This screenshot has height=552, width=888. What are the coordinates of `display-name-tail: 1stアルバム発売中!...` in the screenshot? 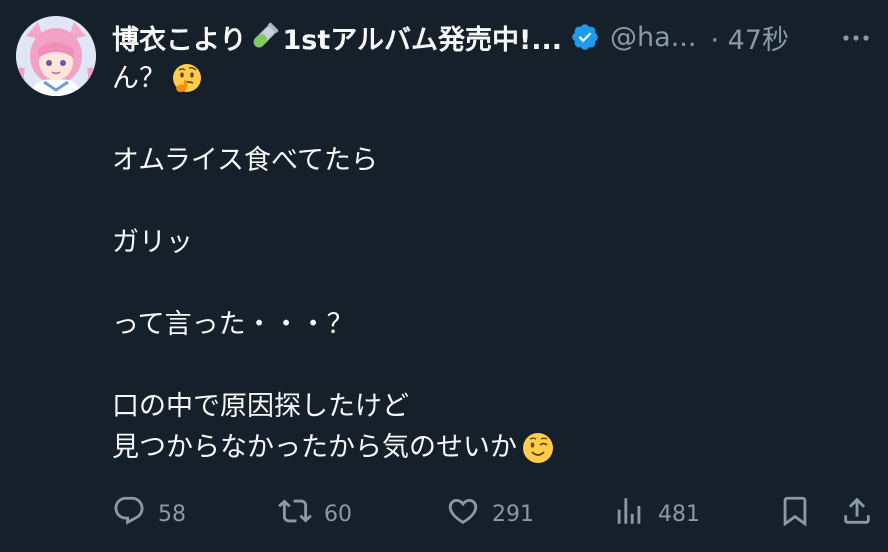 It's located at (422, 37).